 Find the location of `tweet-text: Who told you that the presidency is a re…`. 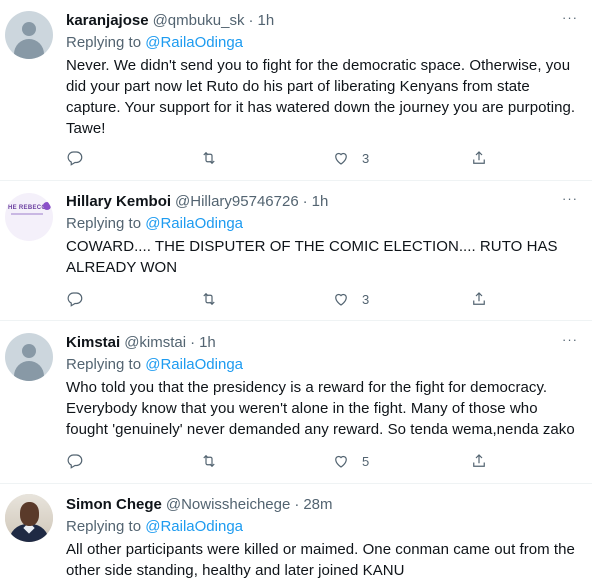

tweet-text: Who told you that the presidency is a re… is located at coordinates (320, 408).